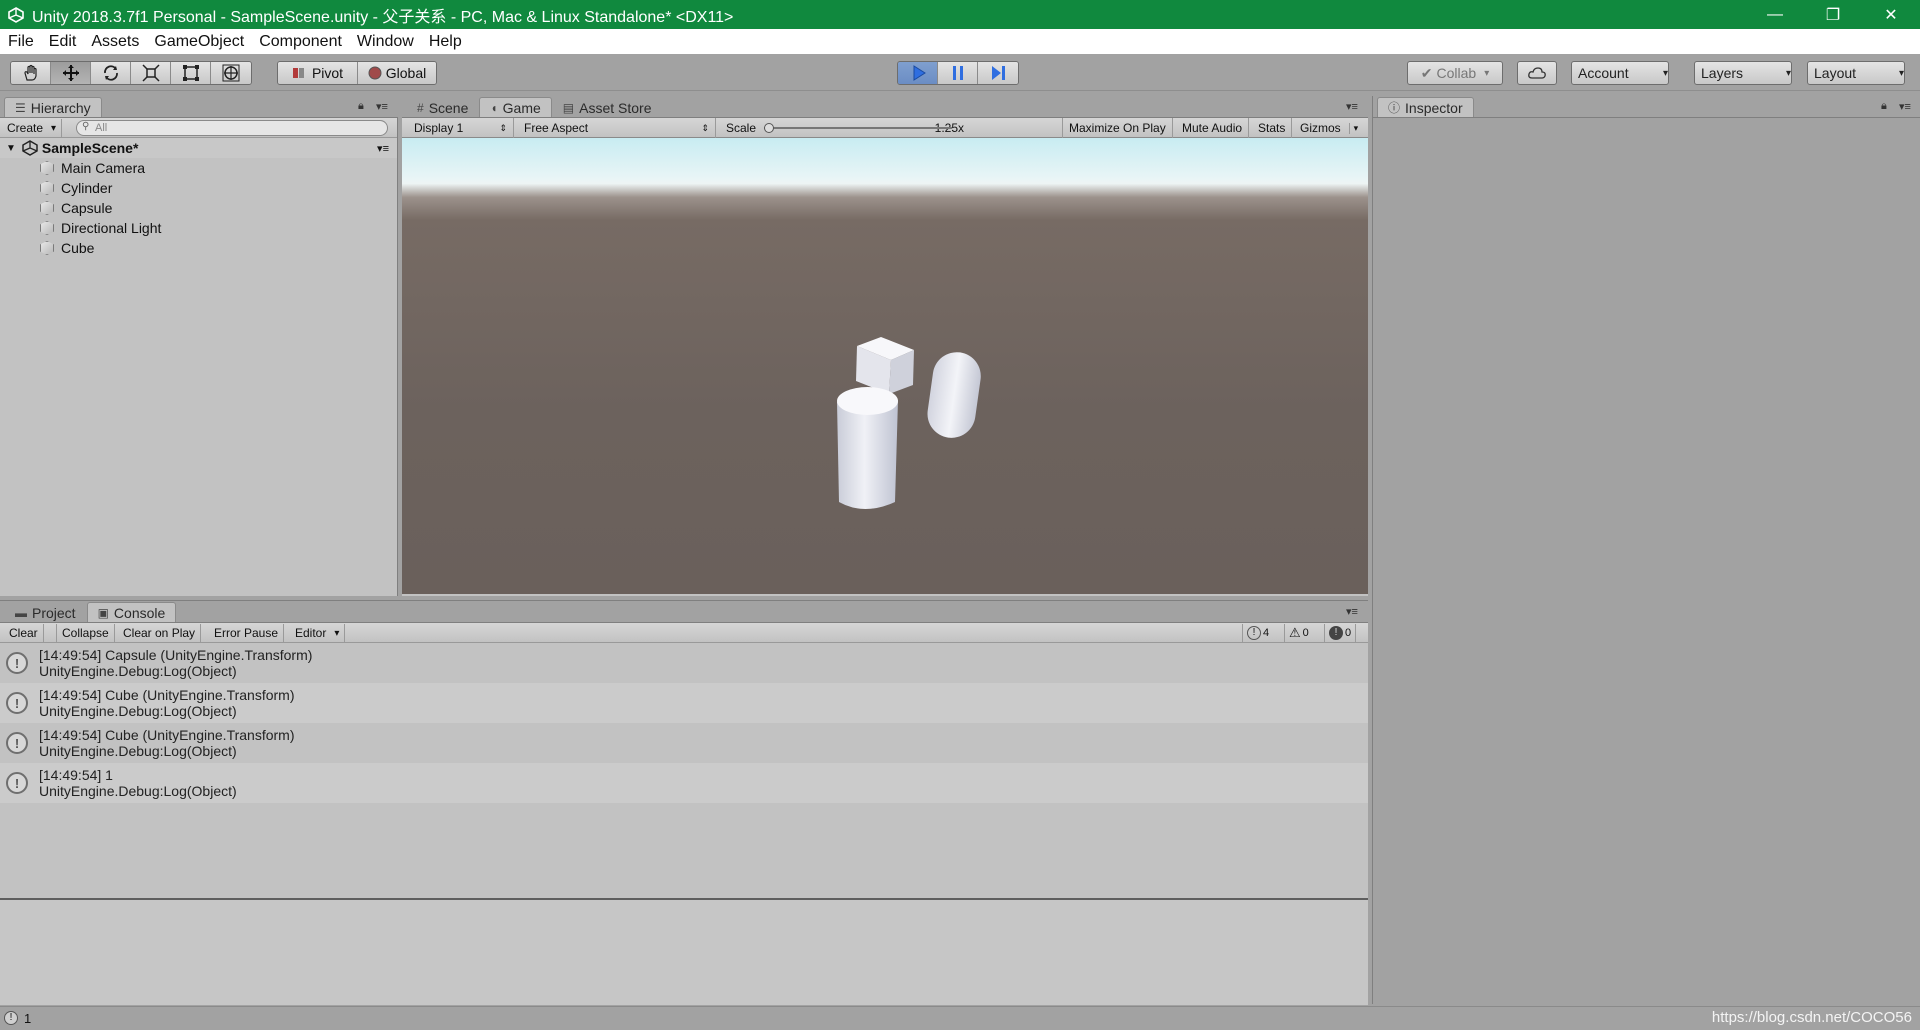 The image size is (1920, 1030). I want to click on store-icon: ▤, so click(568, 107).